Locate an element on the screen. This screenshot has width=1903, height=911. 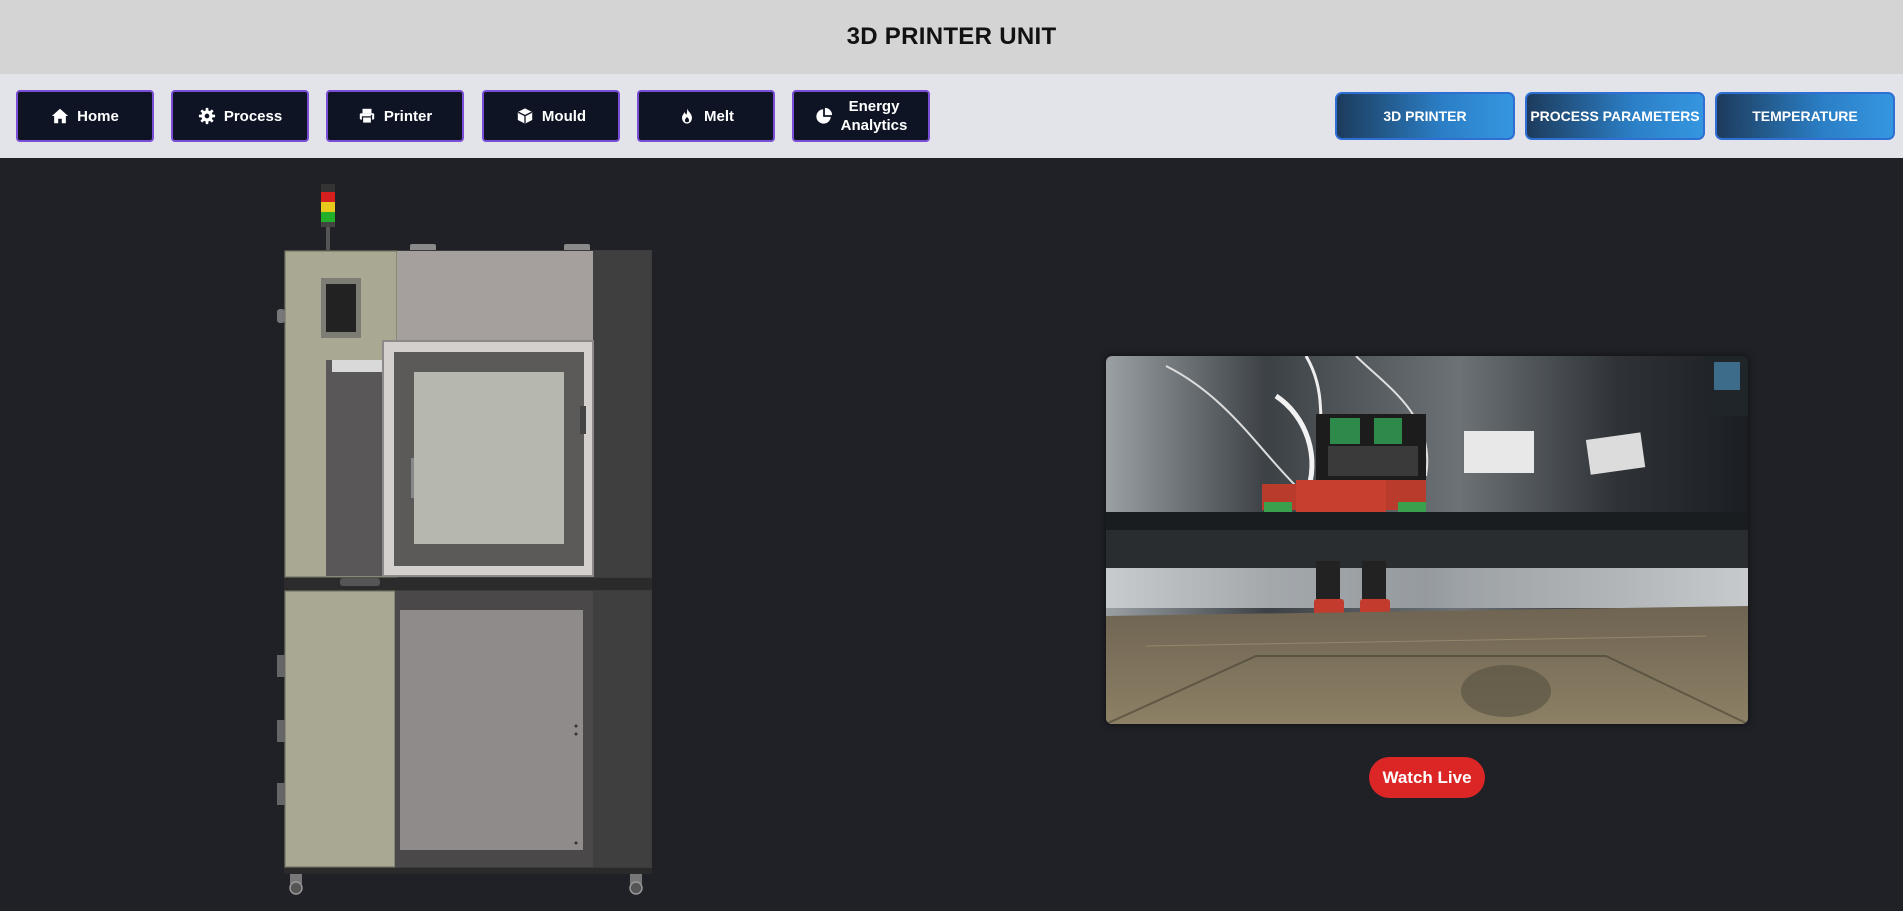
tab-3d-printer: 3D PRINTER is located at coordinates (1425, 116).